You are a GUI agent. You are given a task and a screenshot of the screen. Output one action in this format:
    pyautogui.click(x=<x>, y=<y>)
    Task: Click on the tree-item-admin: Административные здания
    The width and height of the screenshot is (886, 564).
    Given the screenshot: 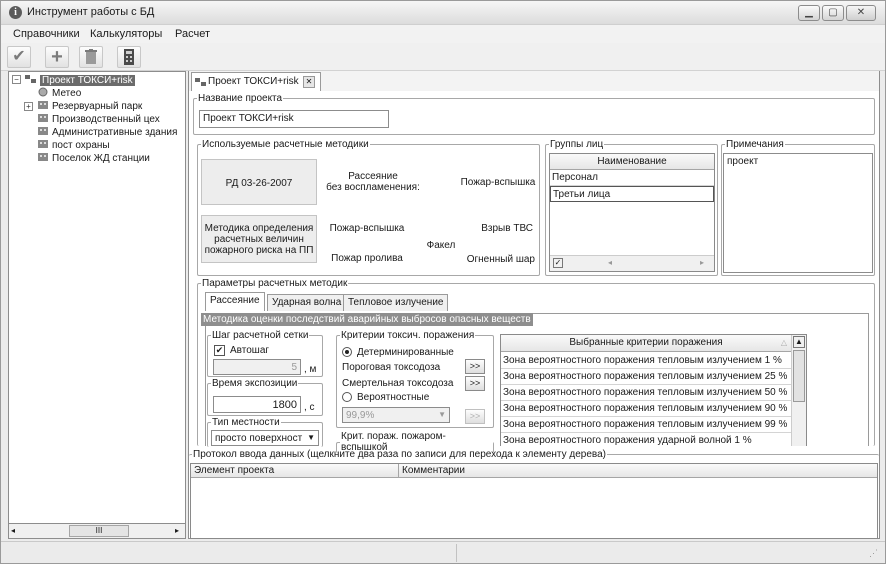 What is the action you would take?
    pyautogui.click(x=107, y=132)
    